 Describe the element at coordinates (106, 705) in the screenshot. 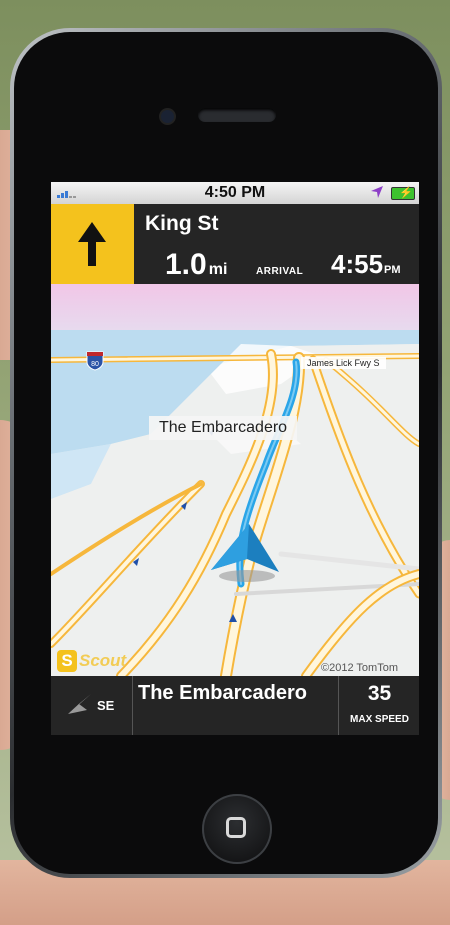

I see `heading-direction: SE` at that location.